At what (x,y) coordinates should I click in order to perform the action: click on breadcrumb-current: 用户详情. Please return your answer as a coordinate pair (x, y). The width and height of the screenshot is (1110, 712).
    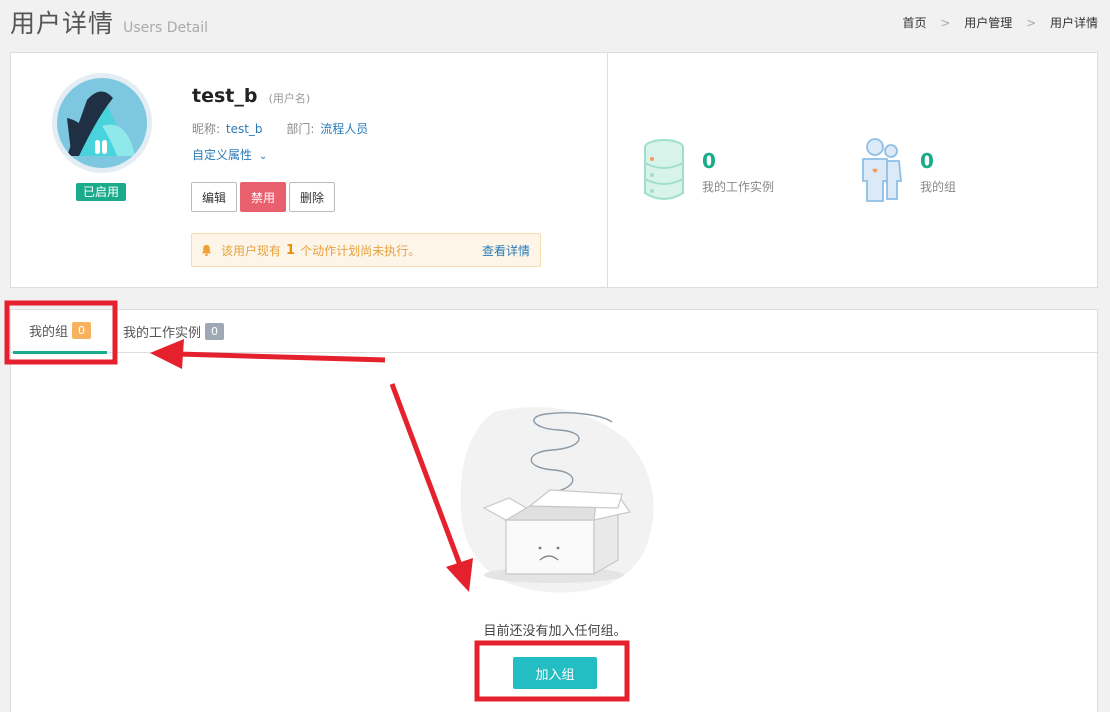
    Looking at the image, I should click on (1073, 23).